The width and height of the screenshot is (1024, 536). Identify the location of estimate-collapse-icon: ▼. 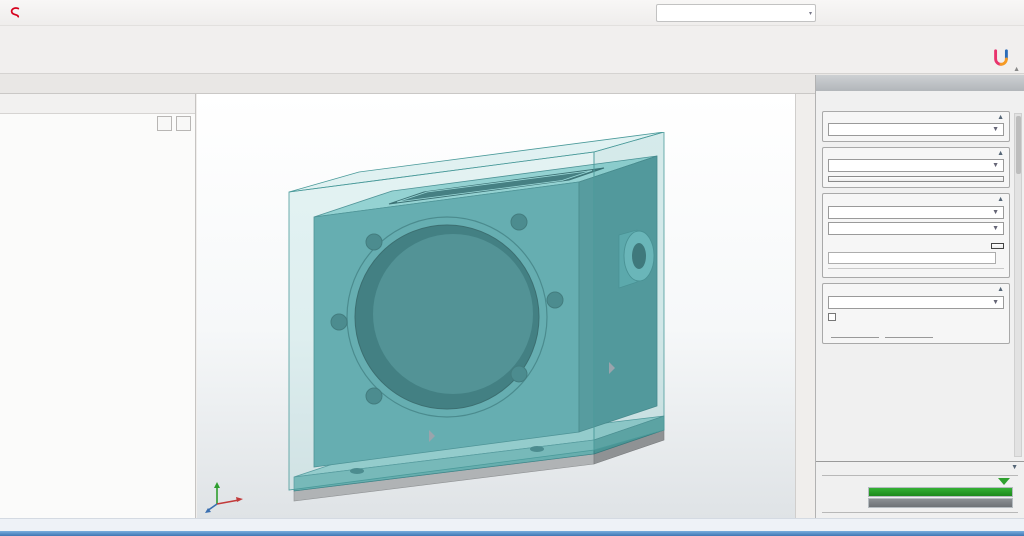
(1014, 467).